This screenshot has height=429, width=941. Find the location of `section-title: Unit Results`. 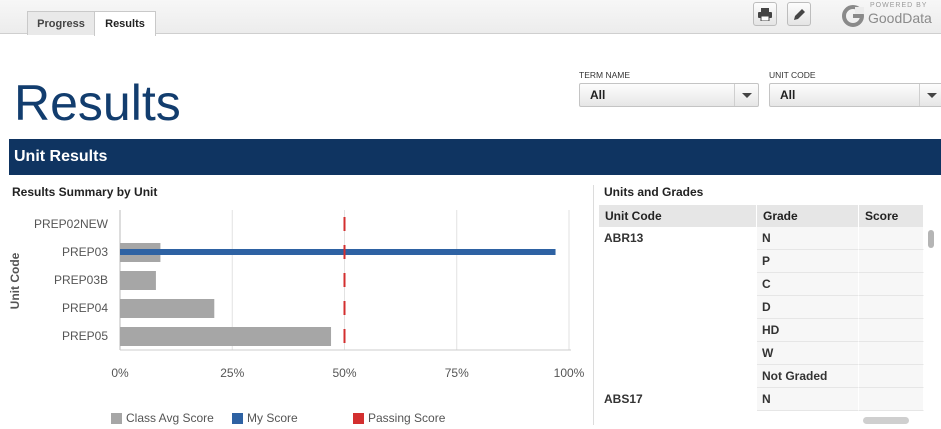

section-title: Unit Results is located at coordinates (61, 156).